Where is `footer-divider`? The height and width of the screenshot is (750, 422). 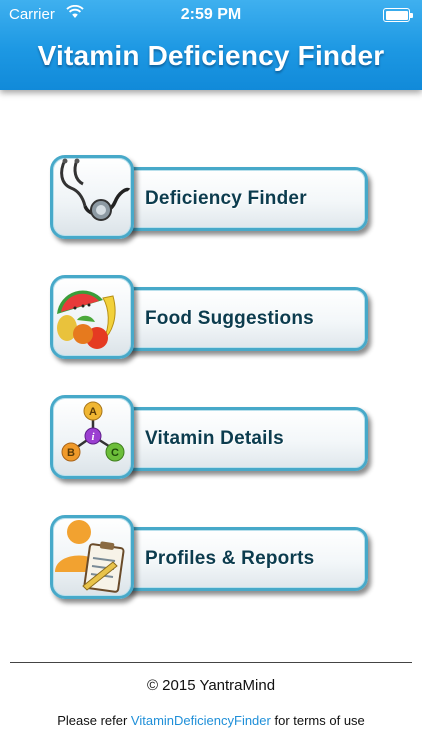 footer-divider is located at coordinates (211, 662).